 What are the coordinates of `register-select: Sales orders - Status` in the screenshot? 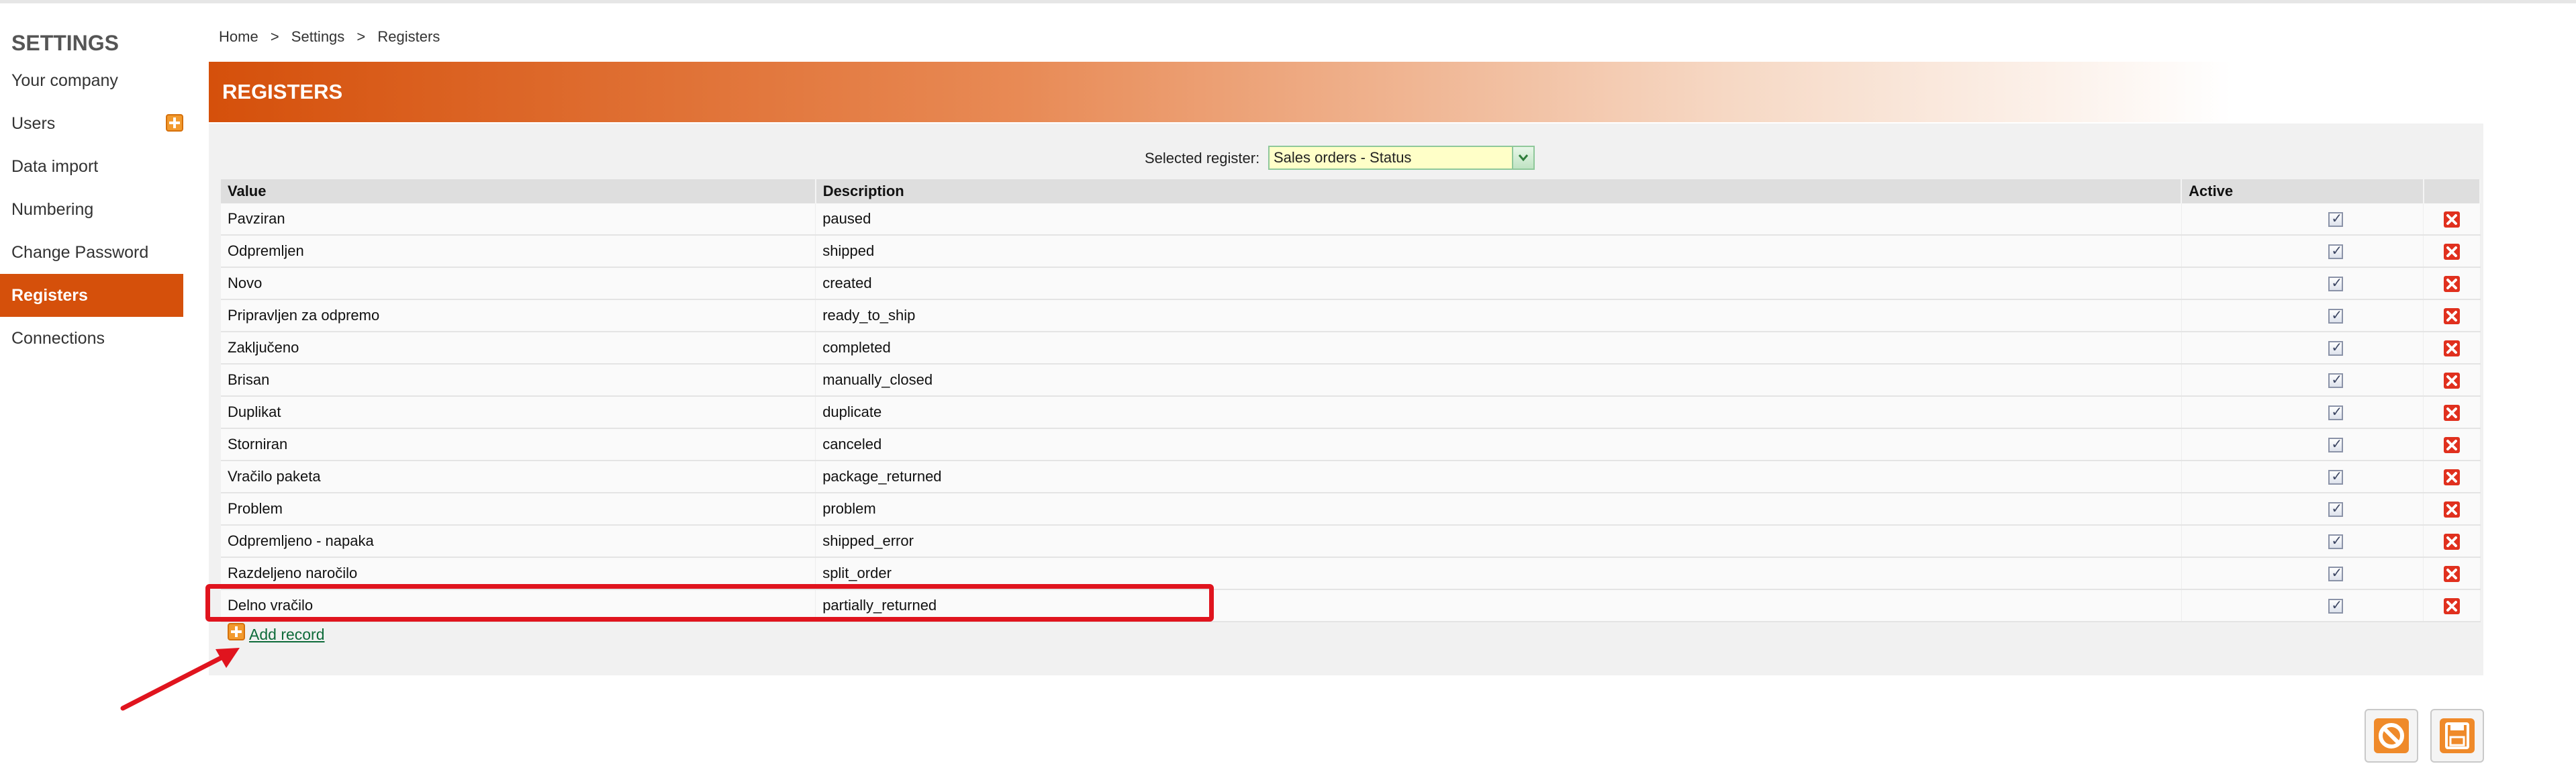 It's located at (1402, 158).